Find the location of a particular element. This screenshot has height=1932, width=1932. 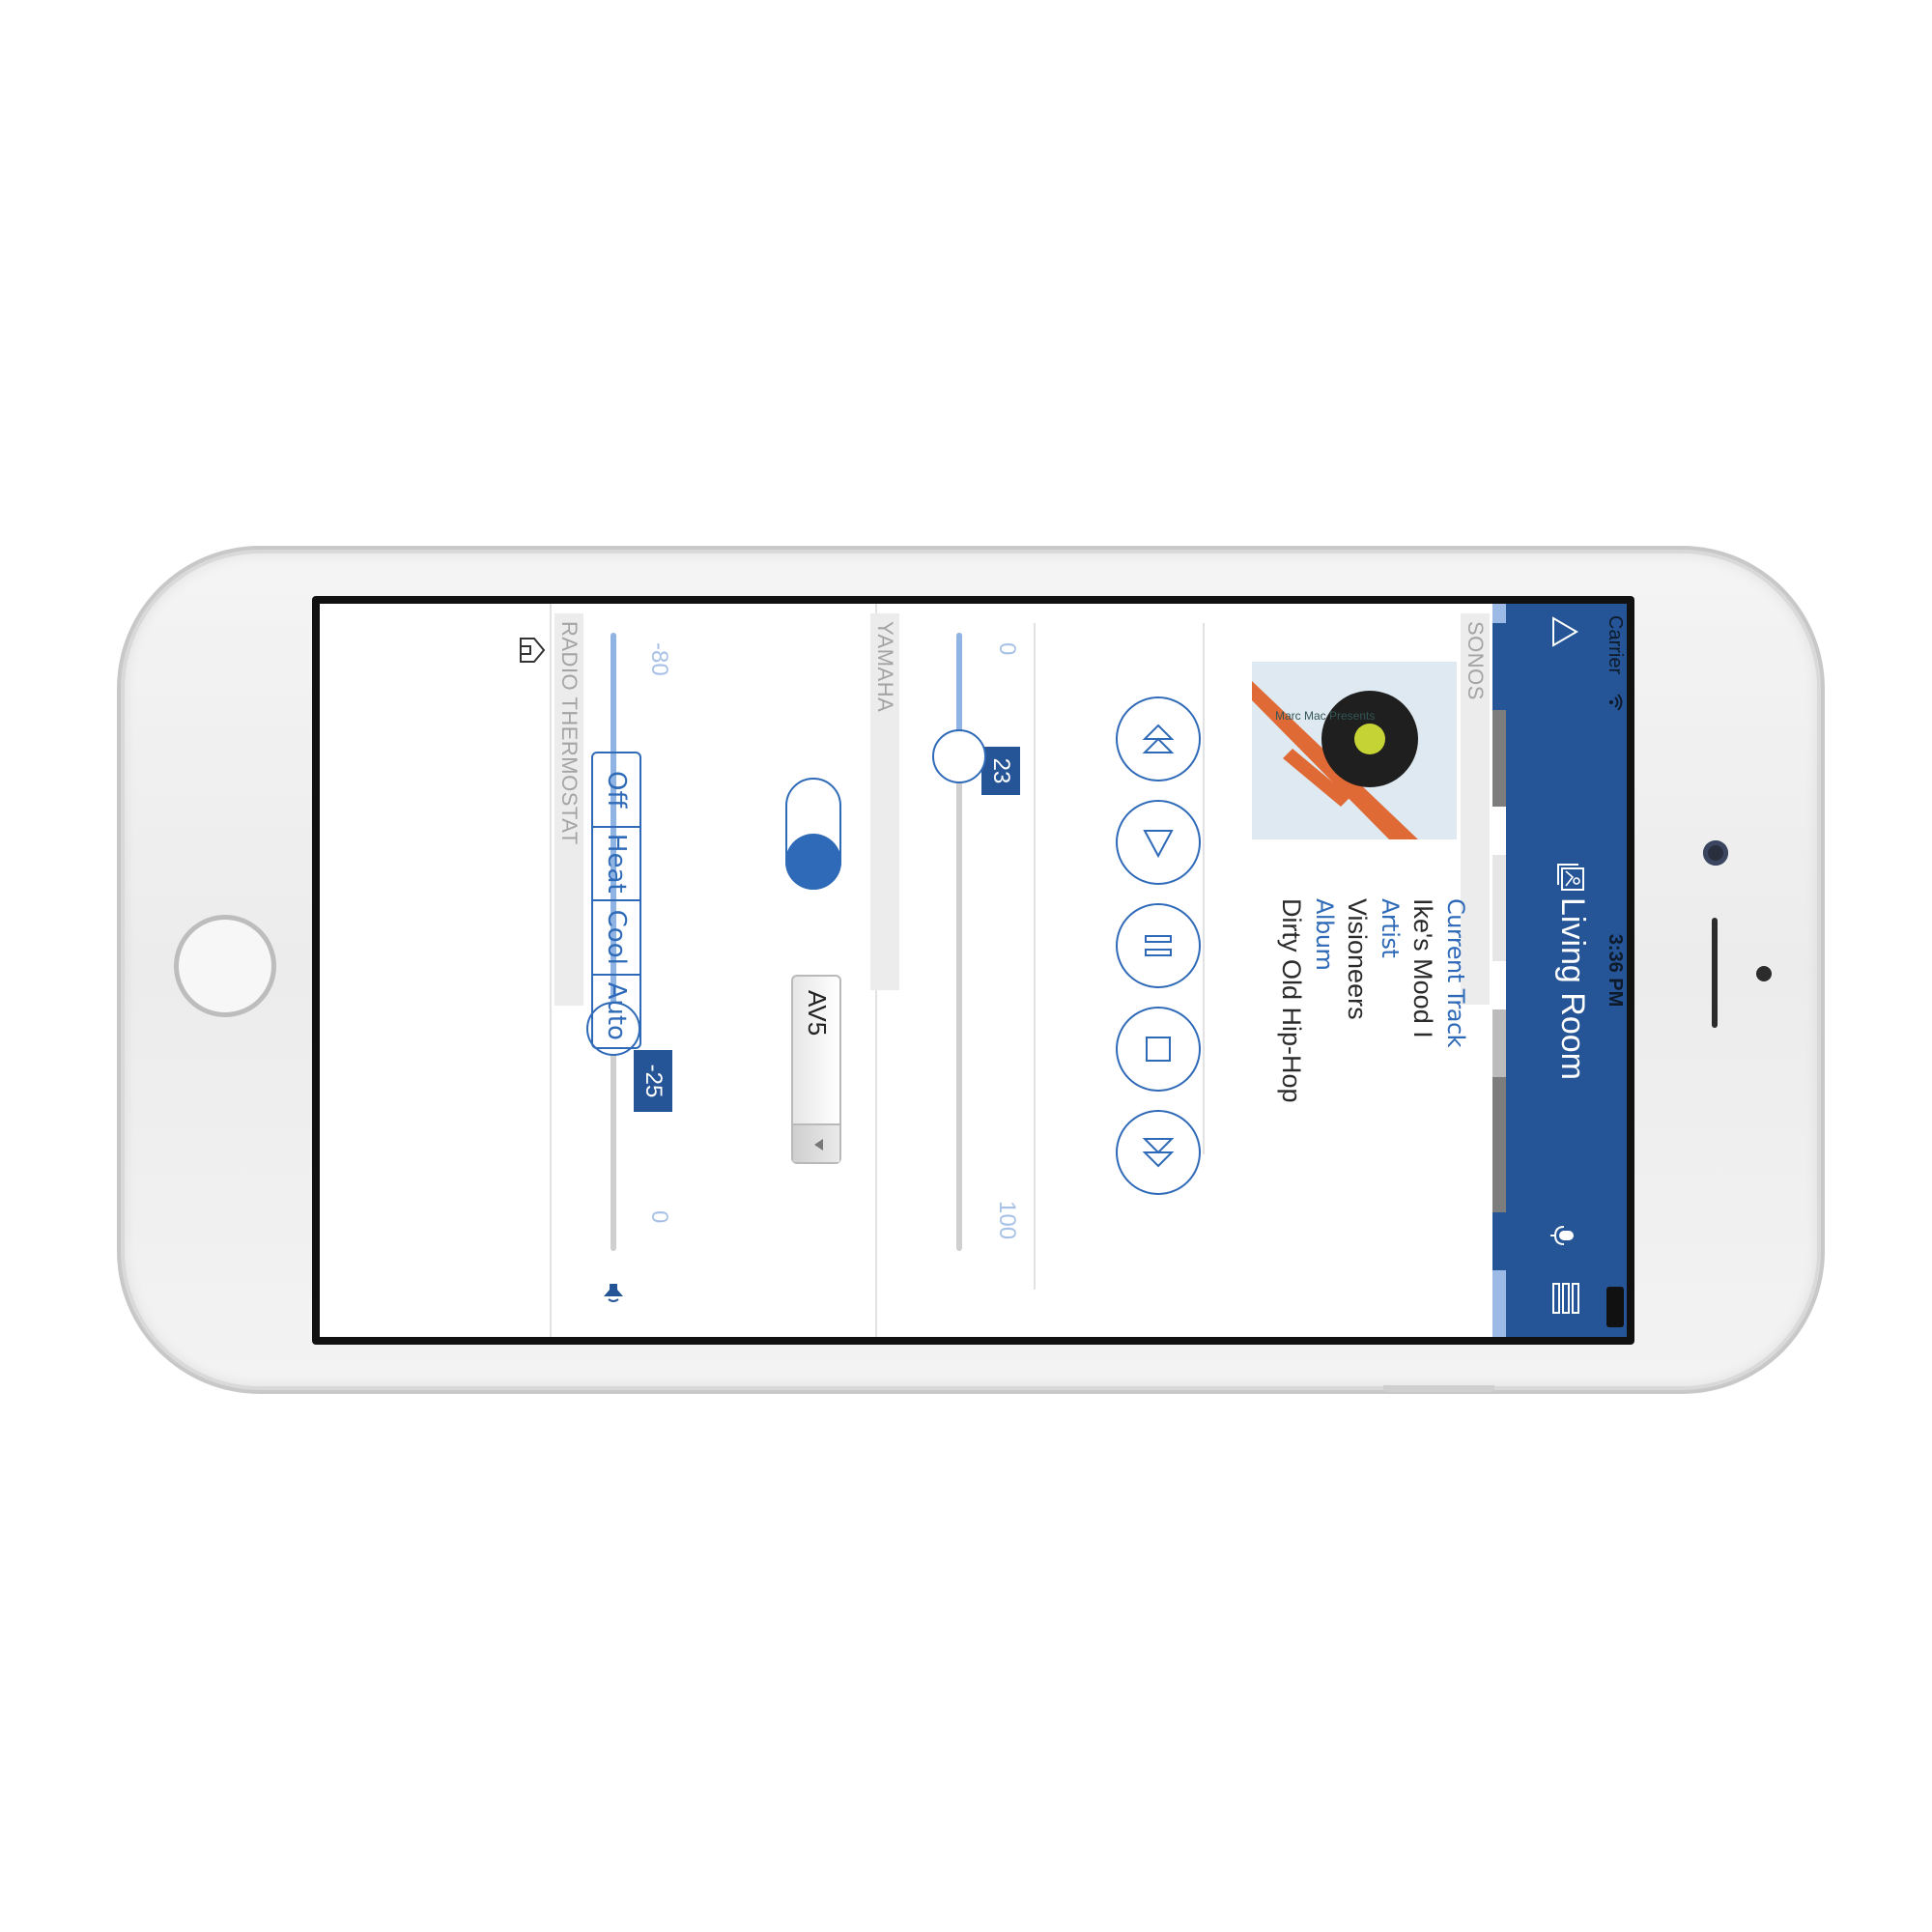

current-track-label: Current Track is located at coordinates (1455, 973).